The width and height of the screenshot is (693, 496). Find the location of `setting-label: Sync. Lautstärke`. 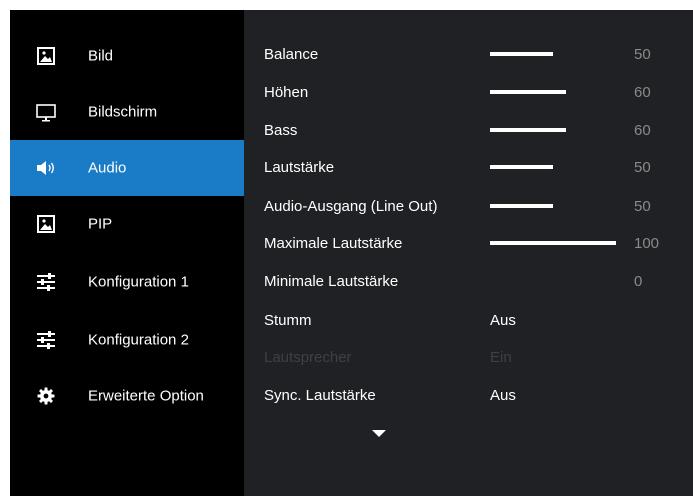

setting-label: Sync. Lautstärke is located at coordinates (320, 395).